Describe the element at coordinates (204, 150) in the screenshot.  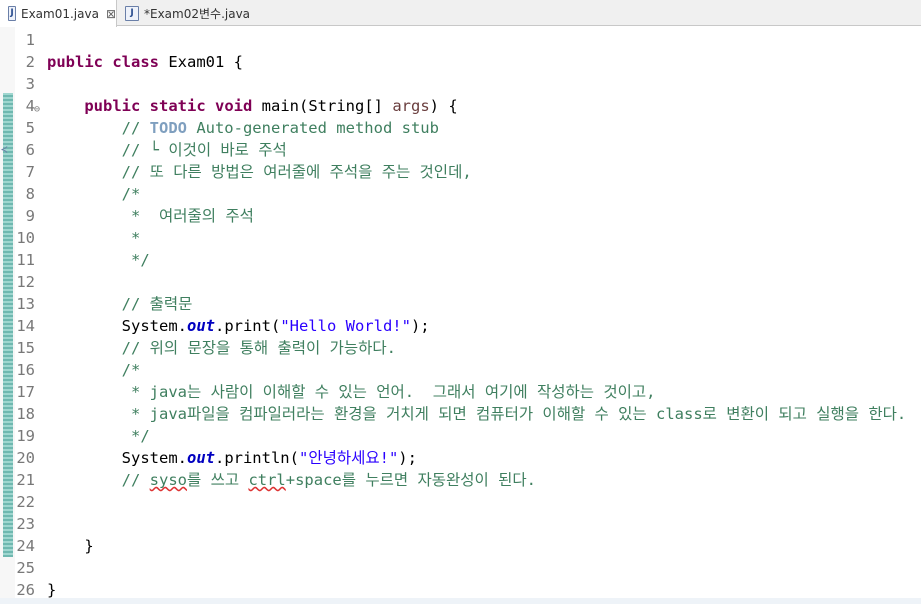
I see `code-token: // └ 이것이 바로 주석` at that location.